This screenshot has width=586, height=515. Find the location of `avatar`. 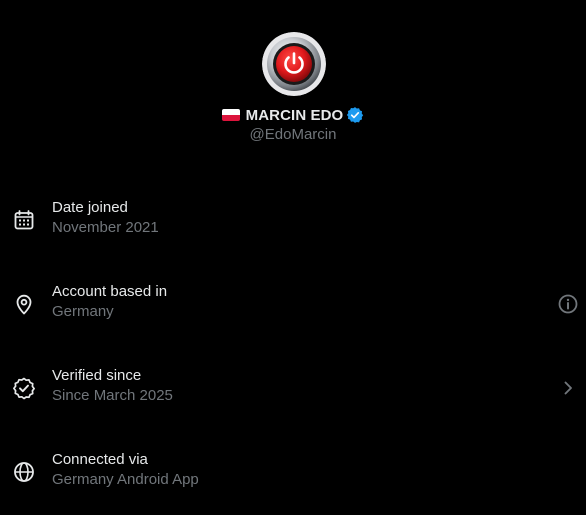

avatar is located at coordinates (294, 64).